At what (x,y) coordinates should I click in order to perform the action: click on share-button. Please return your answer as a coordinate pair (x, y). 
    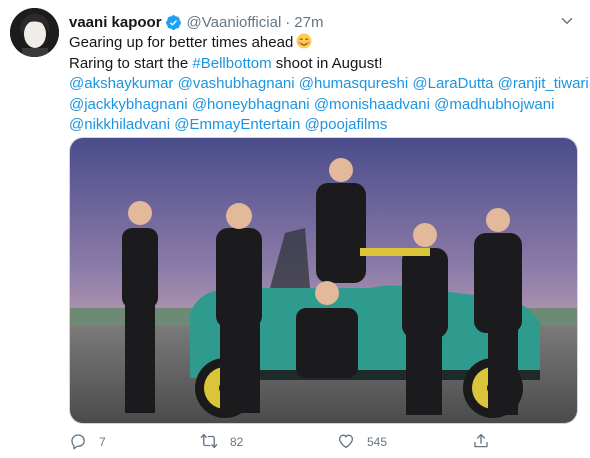
    Looking at the image, I should click on (481, 442).